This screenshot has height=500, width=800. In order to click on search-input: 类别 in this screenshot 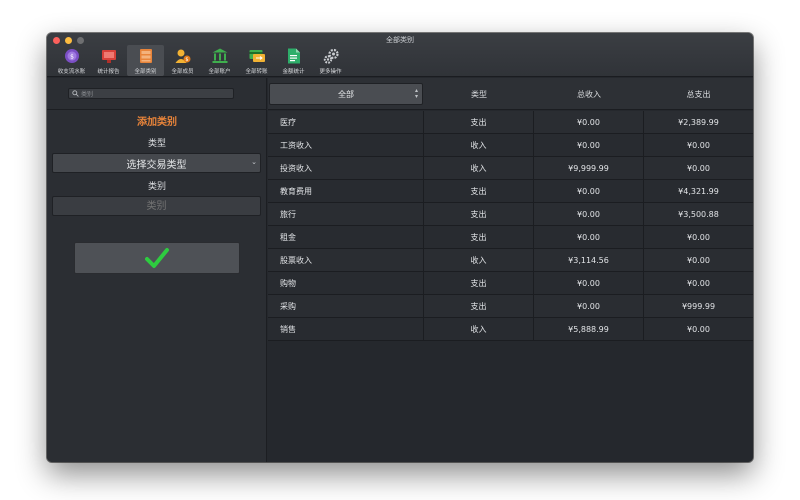, I will do `click(151, 93)`.